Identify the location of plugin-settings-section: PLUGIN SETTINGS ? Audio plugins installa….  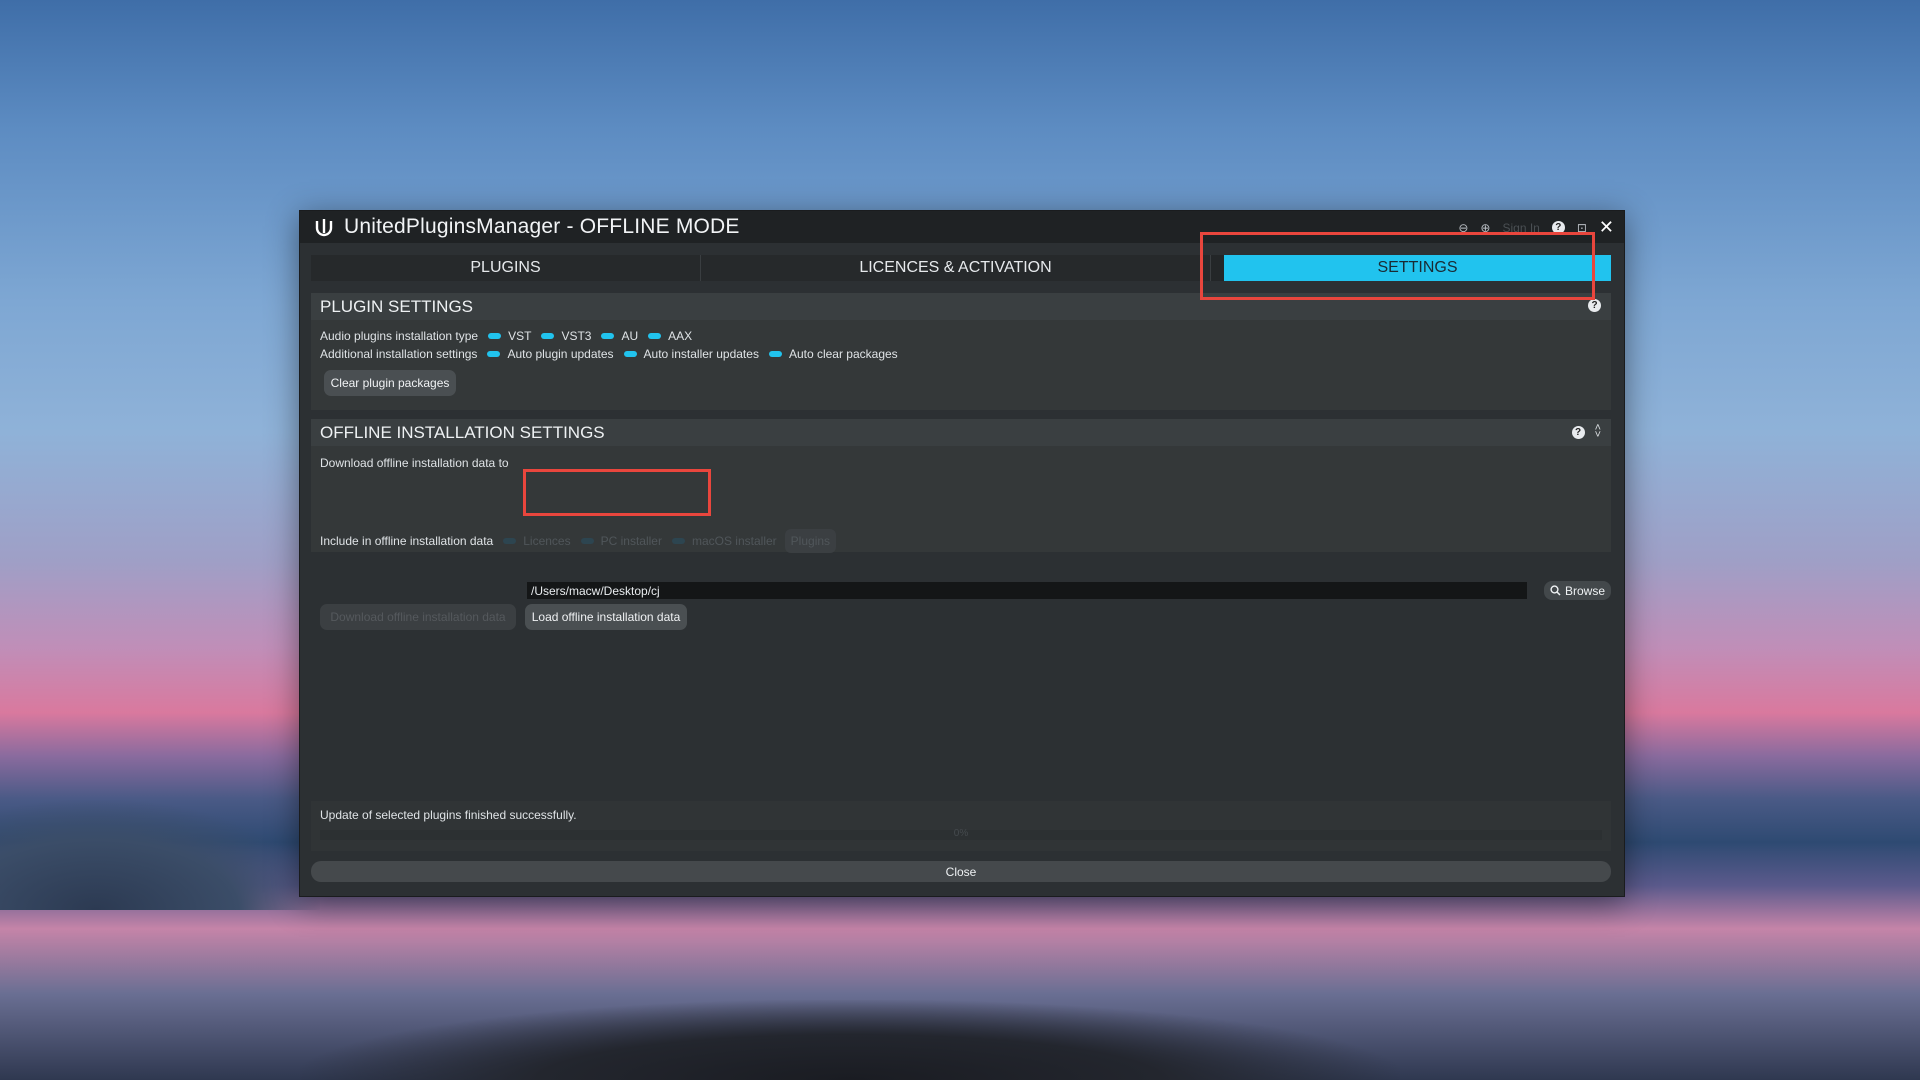
(961, 351).